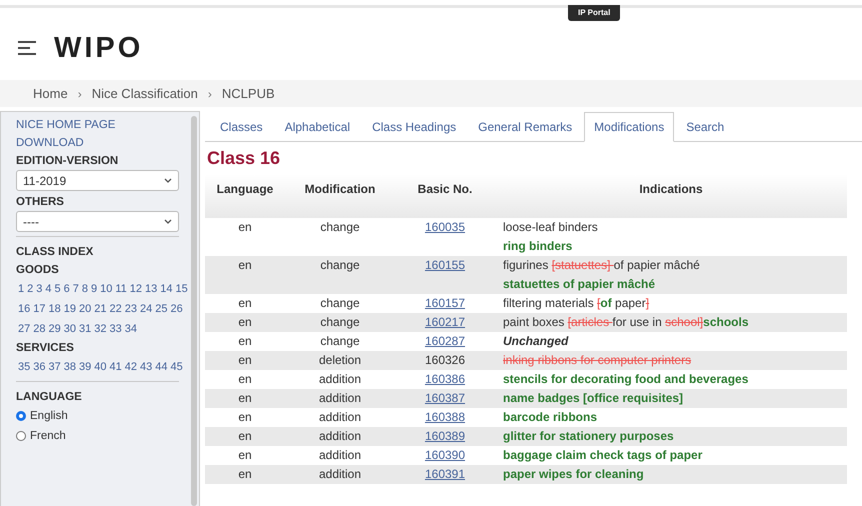 This screenshot has height=506, width=862. Describe the element at coordinates (537, 246) in the screenshot. I see `indication-text: ring binders` at that location.